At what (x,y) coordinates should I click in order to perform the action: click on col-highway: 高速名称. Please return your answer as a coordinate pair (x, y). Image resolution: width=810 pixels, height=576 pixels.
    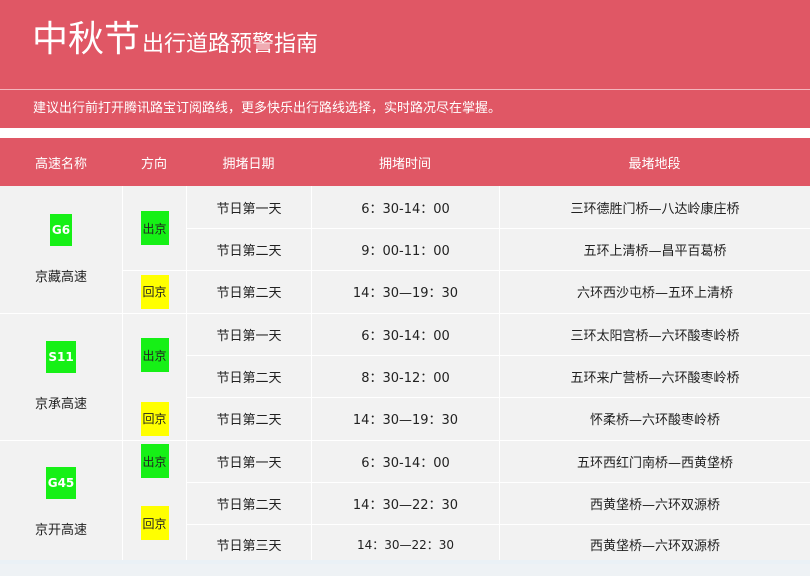
    Looking at the image, I should click on (60, 164).